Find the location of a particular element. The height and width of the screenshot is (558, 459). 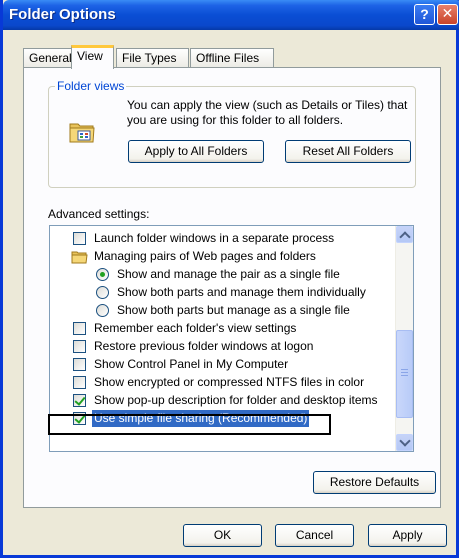

scroll-thumb is located at coordinates (404, 374).